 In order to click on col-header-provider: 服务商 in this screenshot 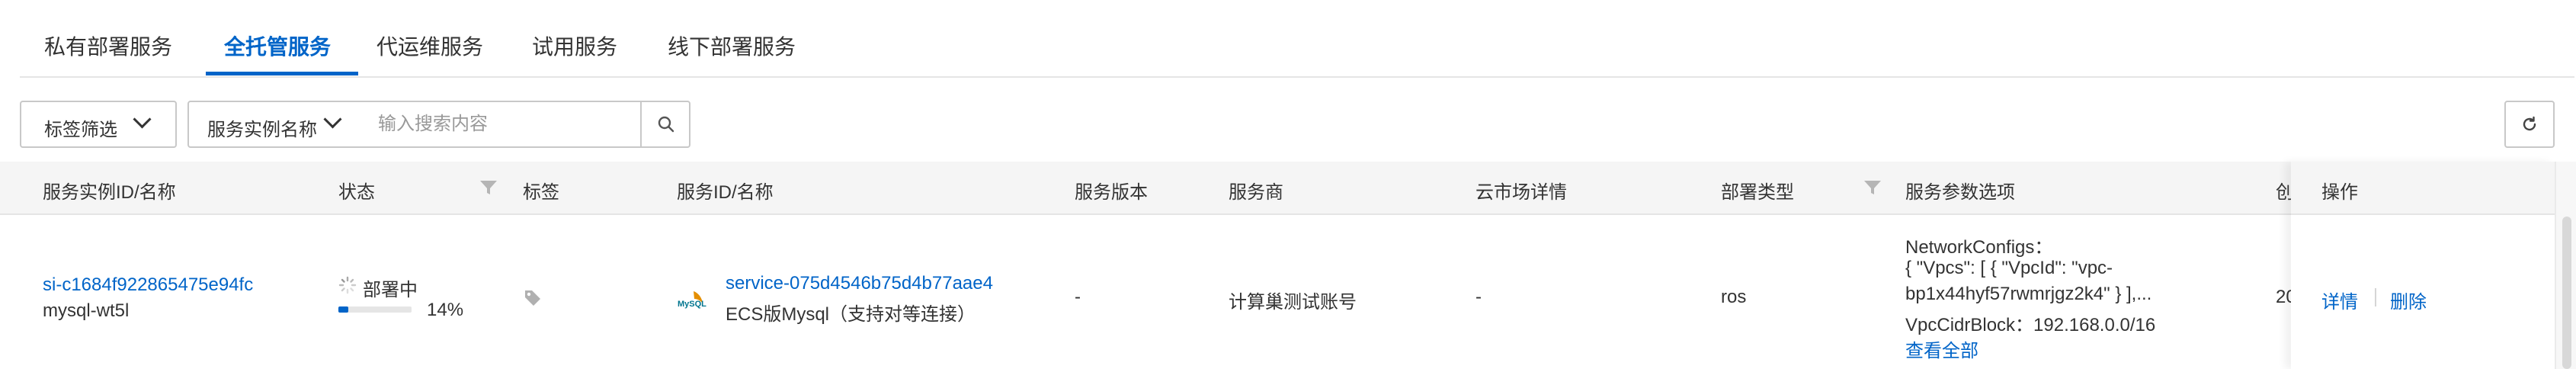, I will do `click(1256, 192)`.